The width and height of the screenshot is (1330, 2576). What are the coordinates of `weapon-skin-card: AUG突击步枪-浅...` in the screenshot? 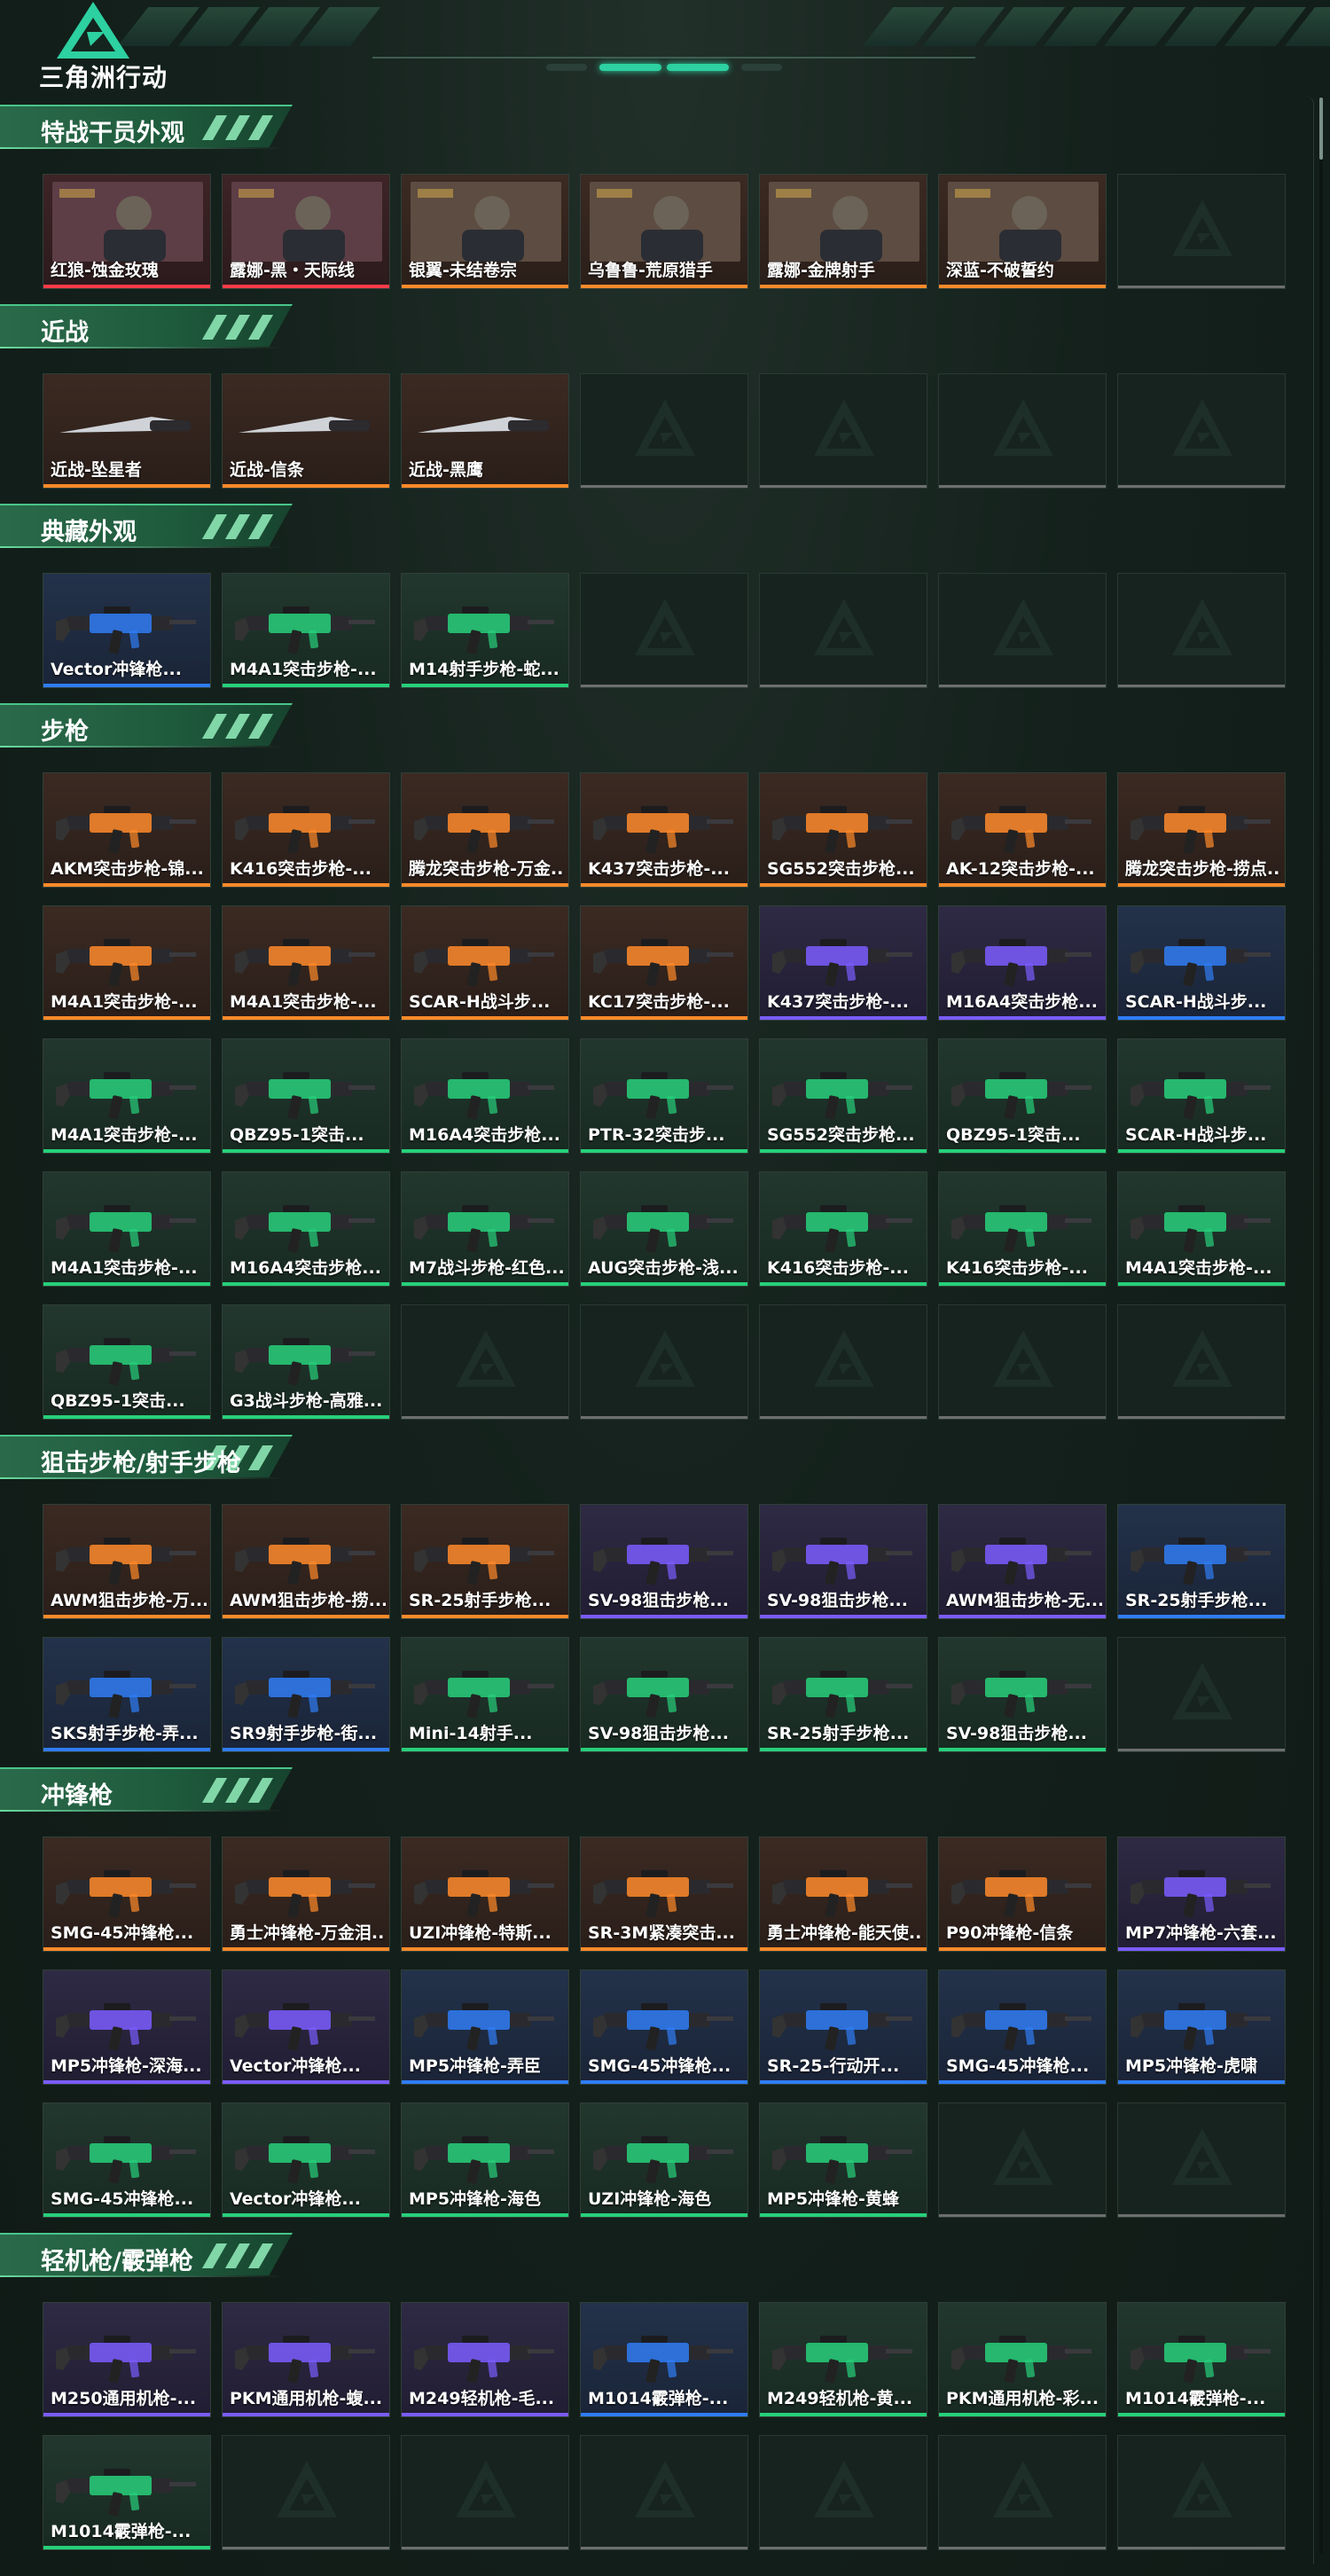 It's located at (664, 1229).